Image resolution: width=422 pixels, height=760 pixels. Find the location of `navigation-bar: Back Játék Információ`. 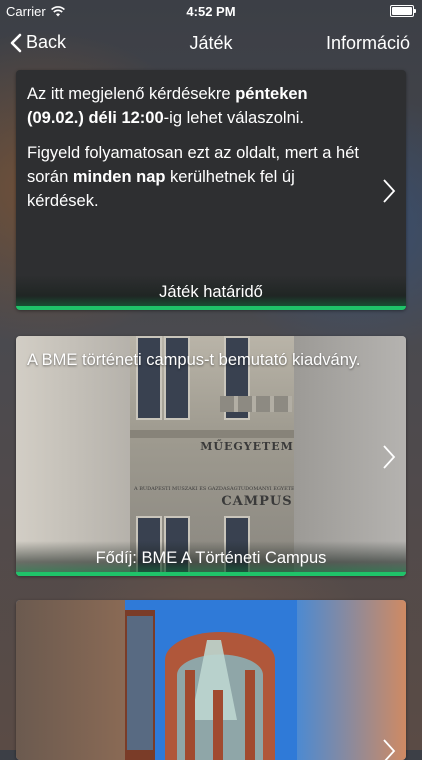

navigation-bar: Back Játék Információ is located at coordinates (211, 44).